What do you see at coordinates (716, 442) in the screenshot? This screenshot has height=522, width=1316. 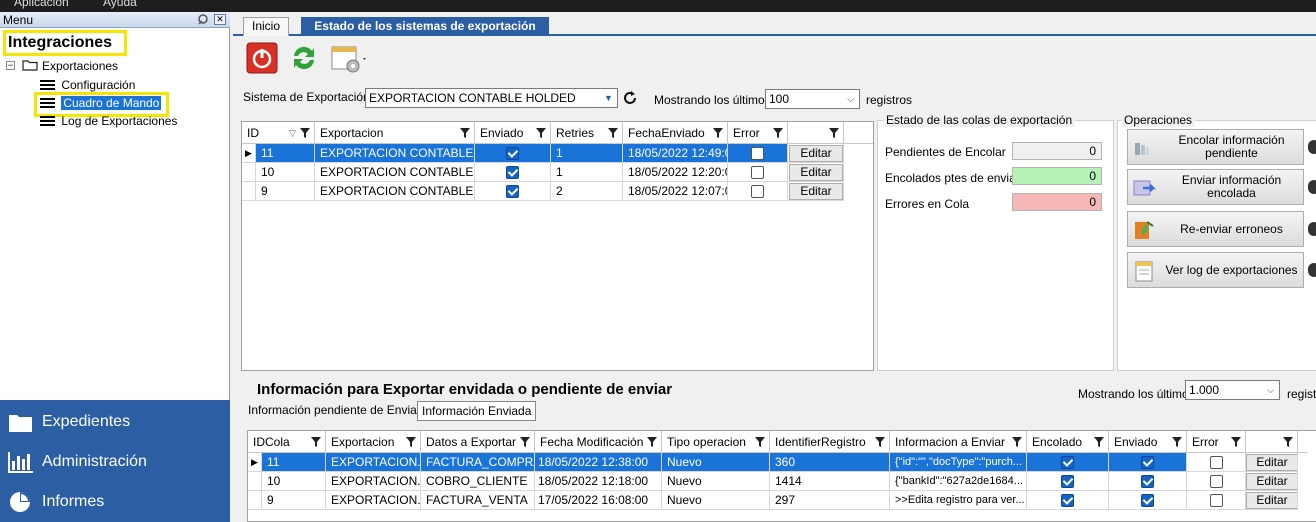 I see `column-header-tipo: Tipo operacion` at bounding box center [716, 442].